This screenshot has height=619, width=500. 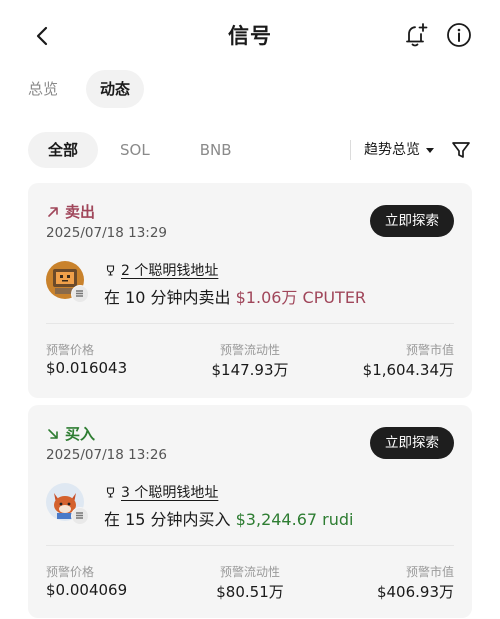 I want to click on direction-label: 买入, so click(x=70, y=433).